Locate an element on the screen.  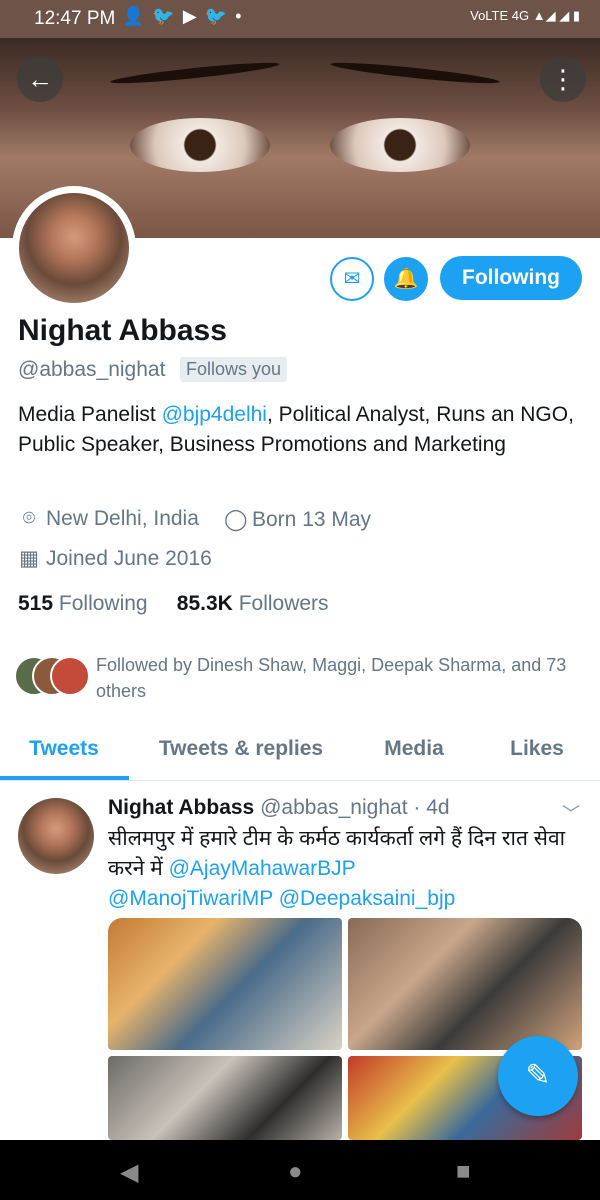
location-pin-icon: ⌾ is located at coordinates (29, 518).